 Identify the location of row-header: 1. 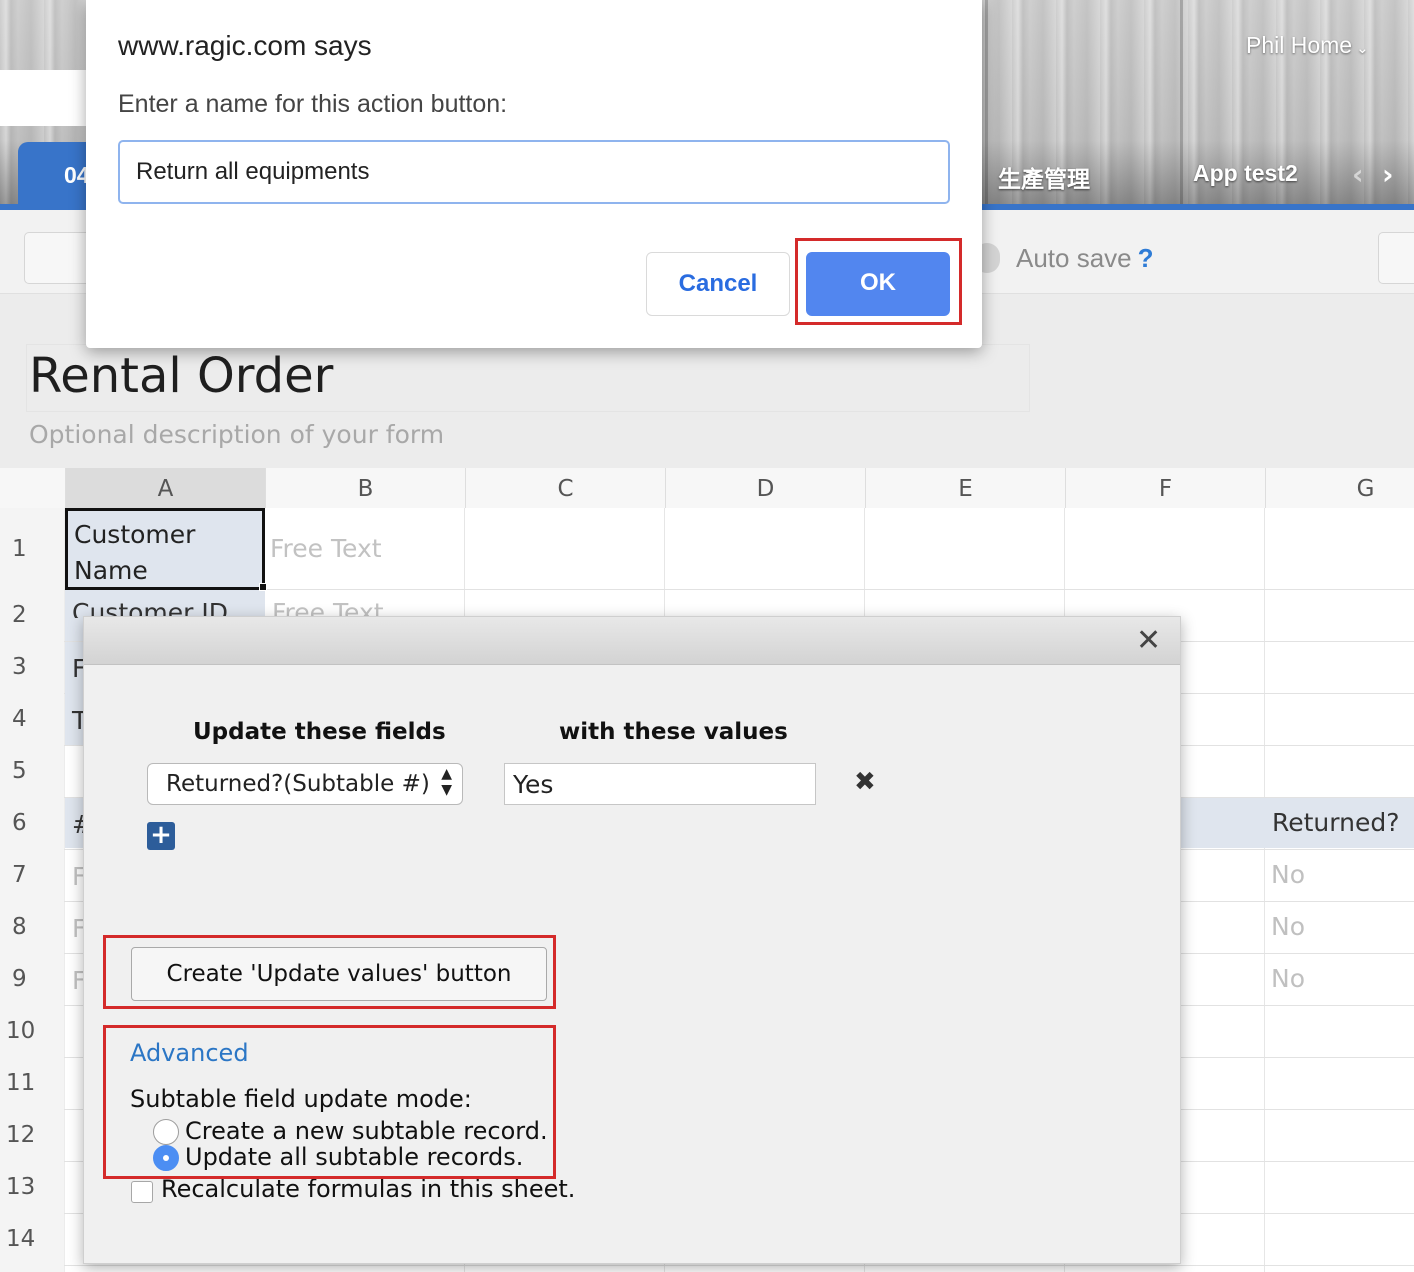
(32, 549).